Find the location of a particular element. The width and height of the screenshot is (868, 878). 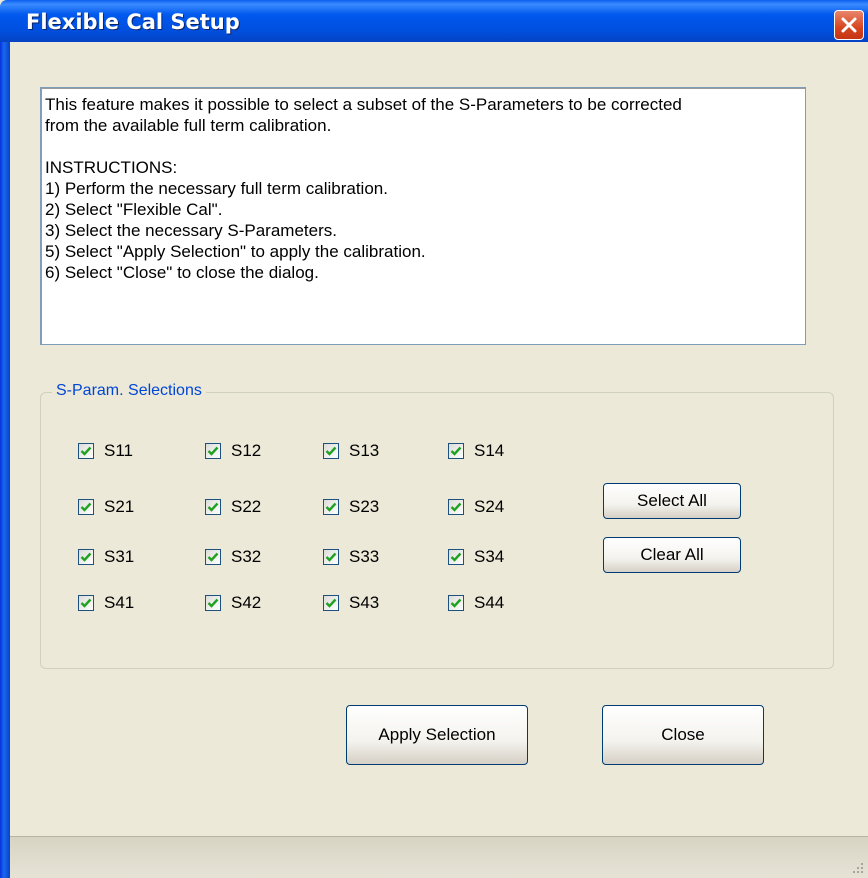

checkbox-label: S24 is located at coordinates (489, 506).